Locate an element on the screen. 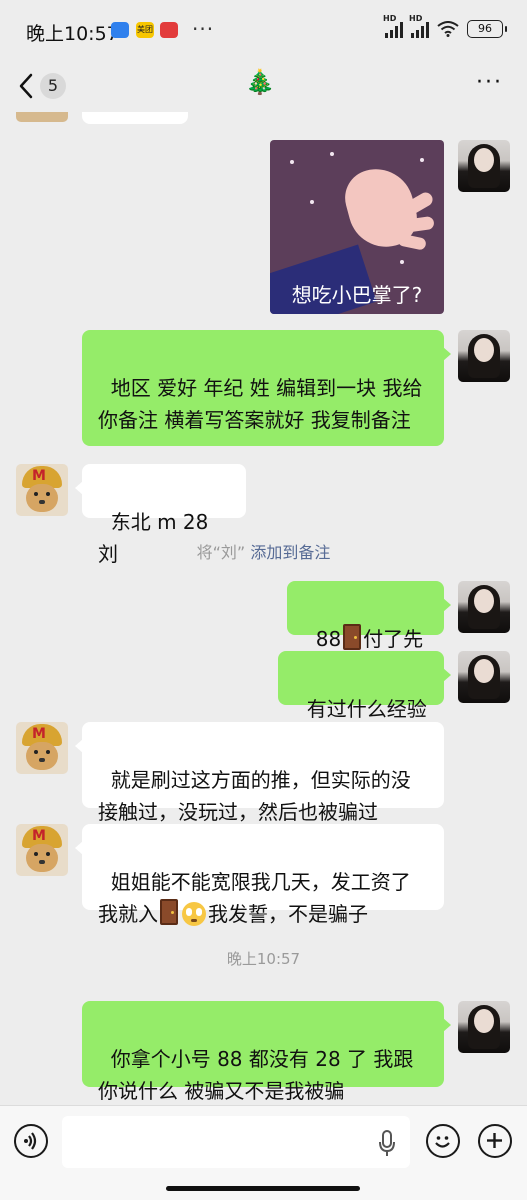 This screenshot has width=527, height=1200. sticker-message: 想吃小巴掌了? is located at coordinates (357, 227).